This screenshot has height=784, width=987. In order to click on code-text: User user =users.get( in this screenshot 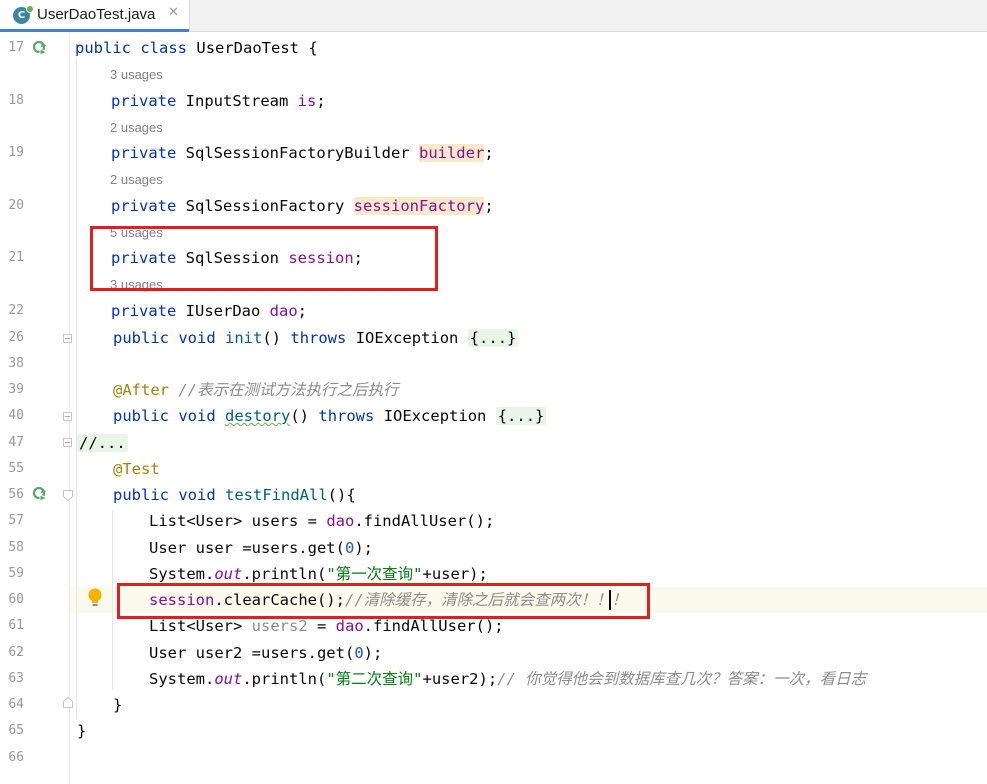, I will do `click(247, 548)`.